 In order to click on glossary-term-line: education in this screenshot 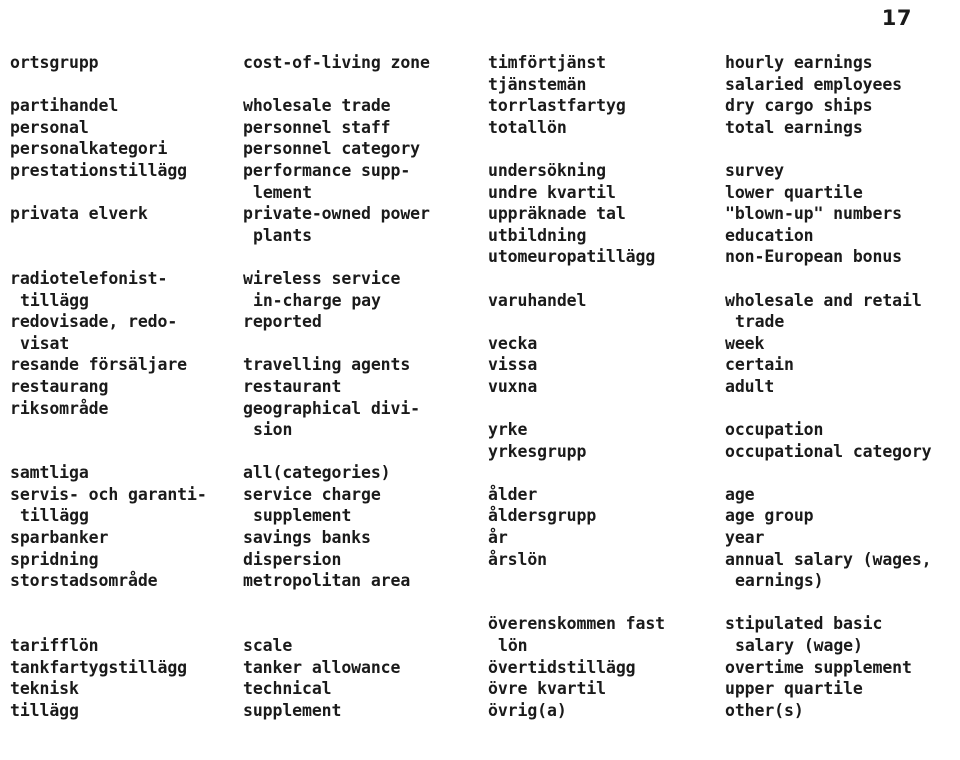, I will do `click(769, 235)`.